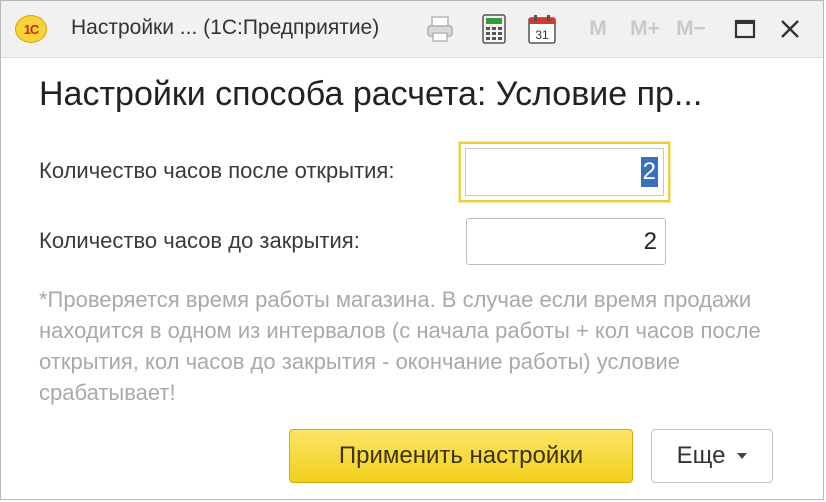 The image size is (826, 502). I want to click on hours-before-closing-input: 2, so click(566, 241).